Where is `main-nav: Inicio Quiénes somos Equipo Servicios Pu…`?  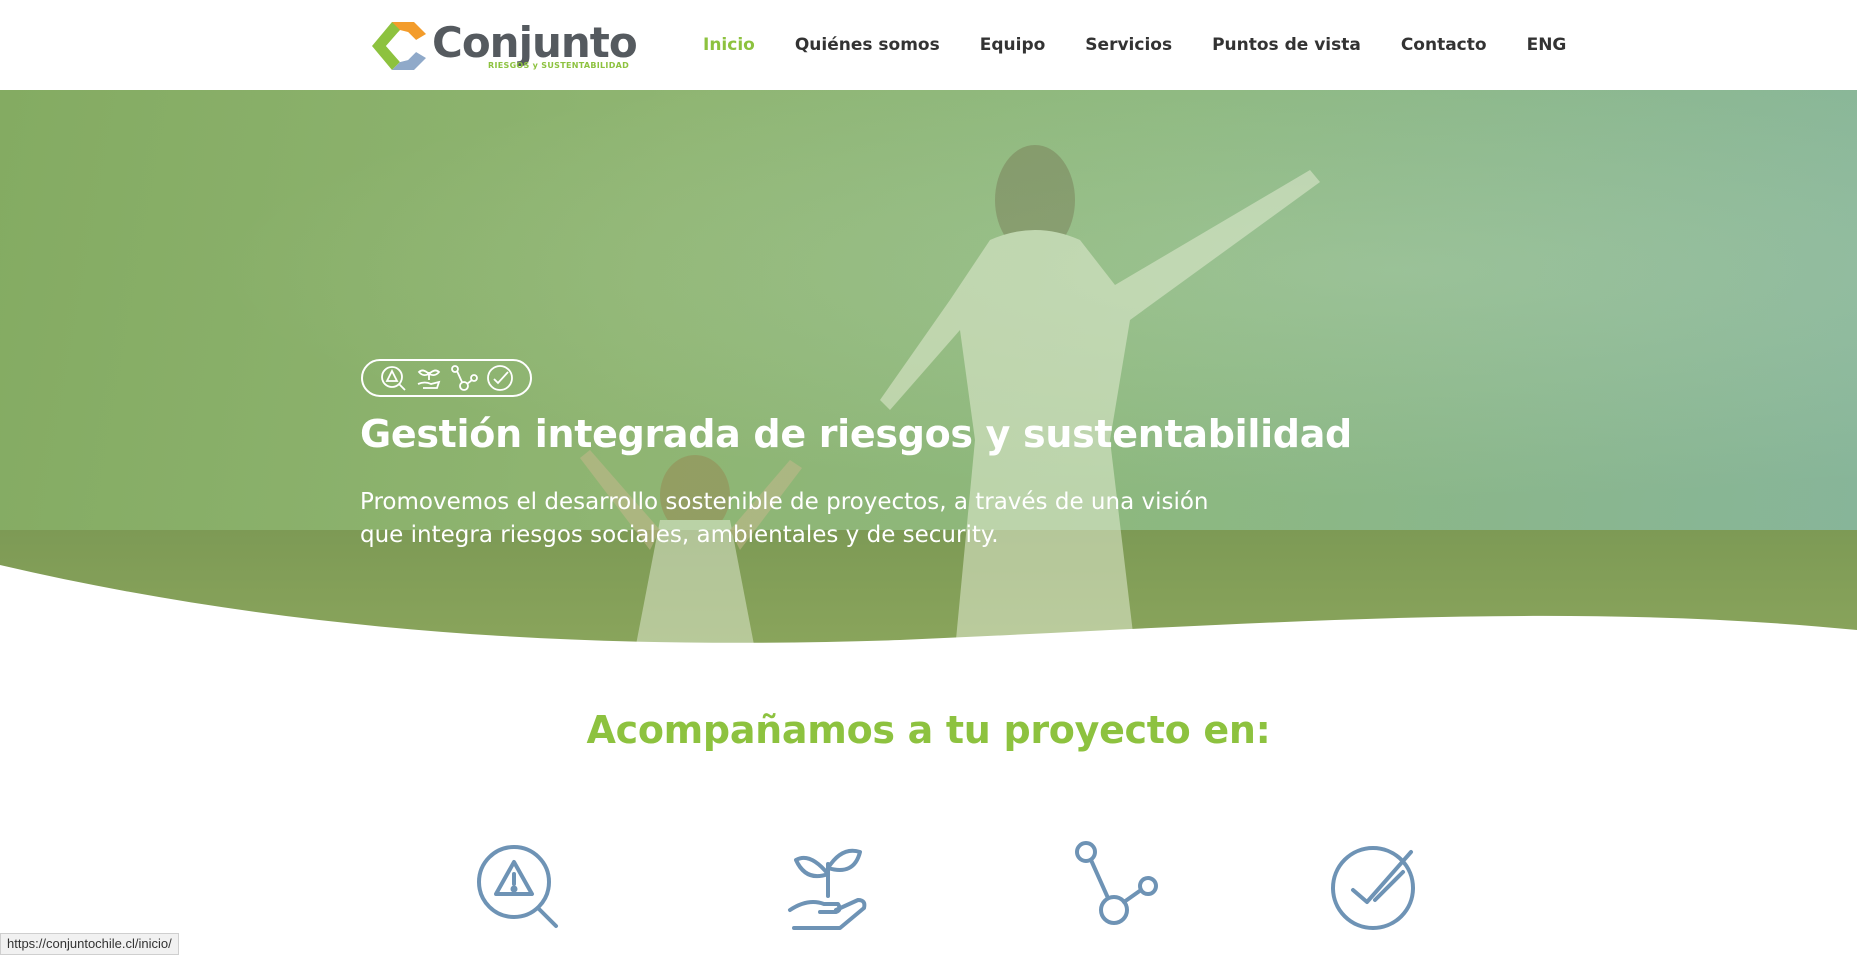
main-nav: Inicio Quiénes somos Equipo Servicios Pu… is located at coordinates (1134, 45).